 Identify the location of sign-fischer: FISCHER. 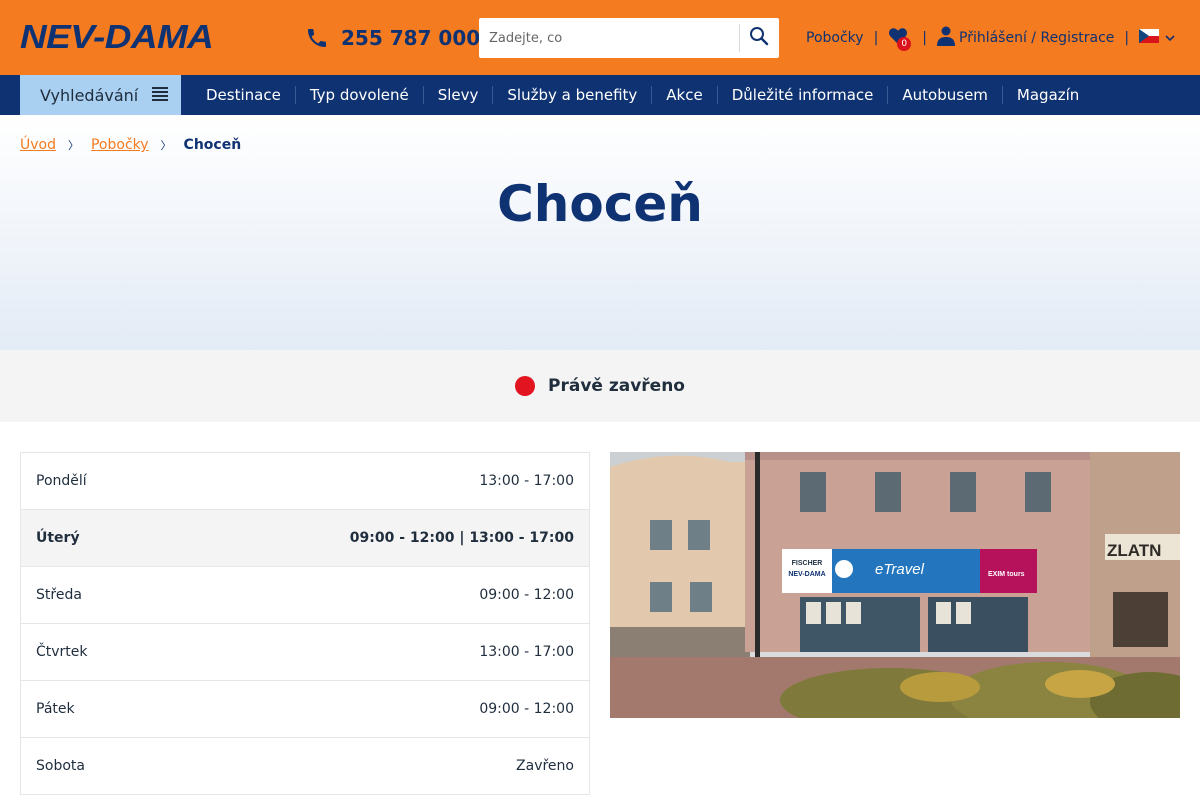
(807, 563).